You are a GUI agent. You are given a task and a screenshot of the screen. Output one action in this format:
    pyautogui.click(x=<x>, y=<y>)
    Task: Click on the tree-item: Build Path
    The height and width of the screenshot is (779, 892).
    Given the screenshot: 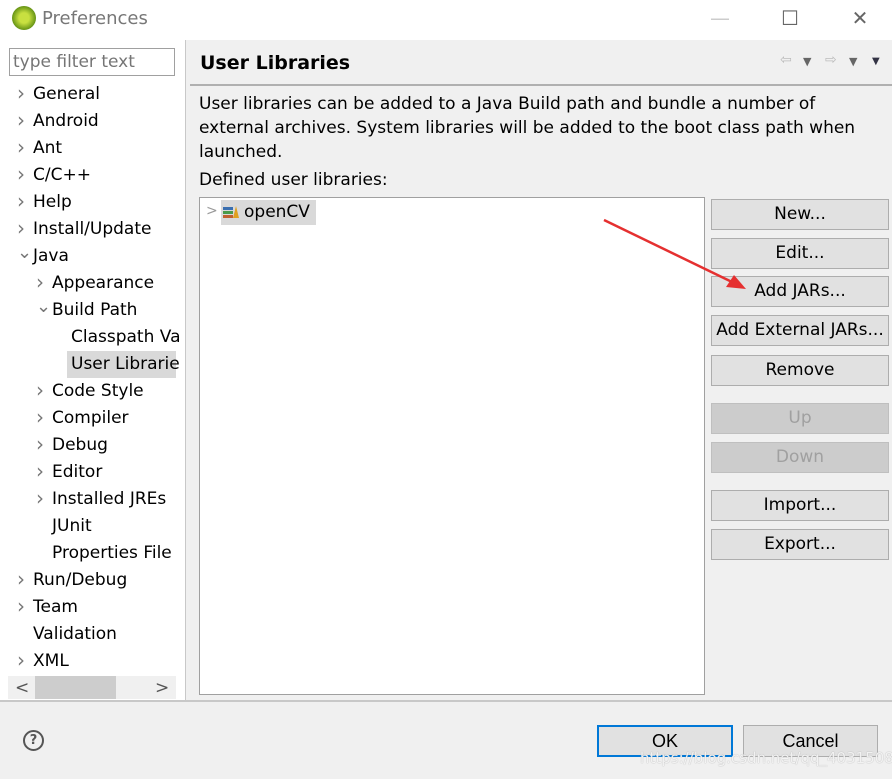 What is the action you would take?
    pyautogui.click(x=94, y=310)
    